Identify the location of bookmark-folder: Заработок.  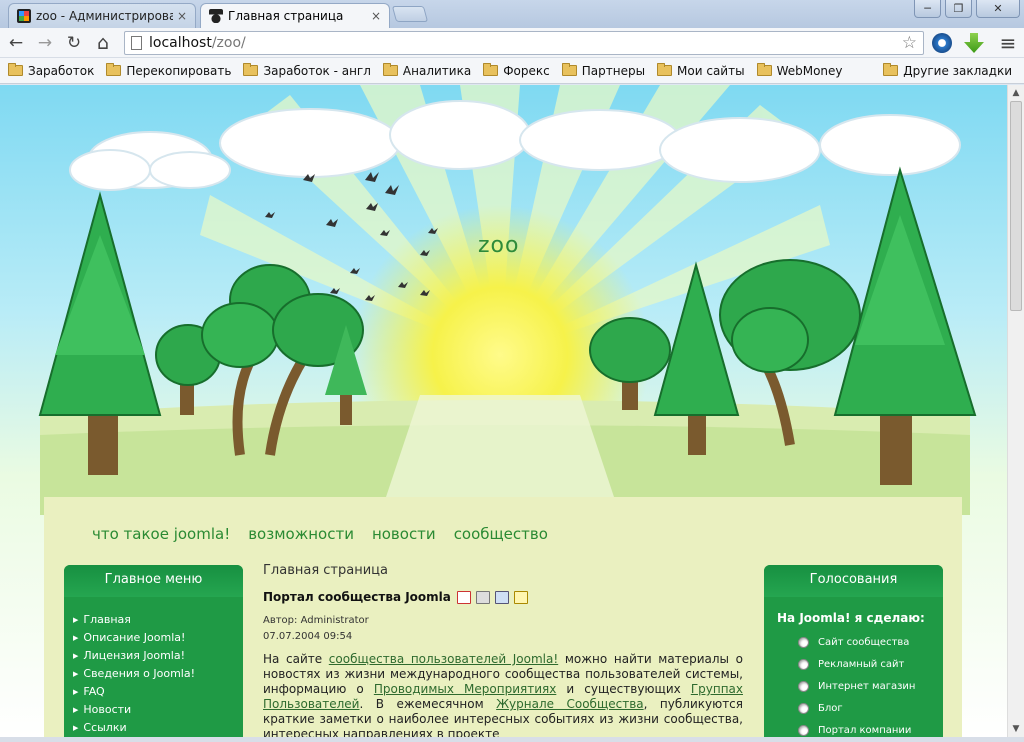
(51, 70).